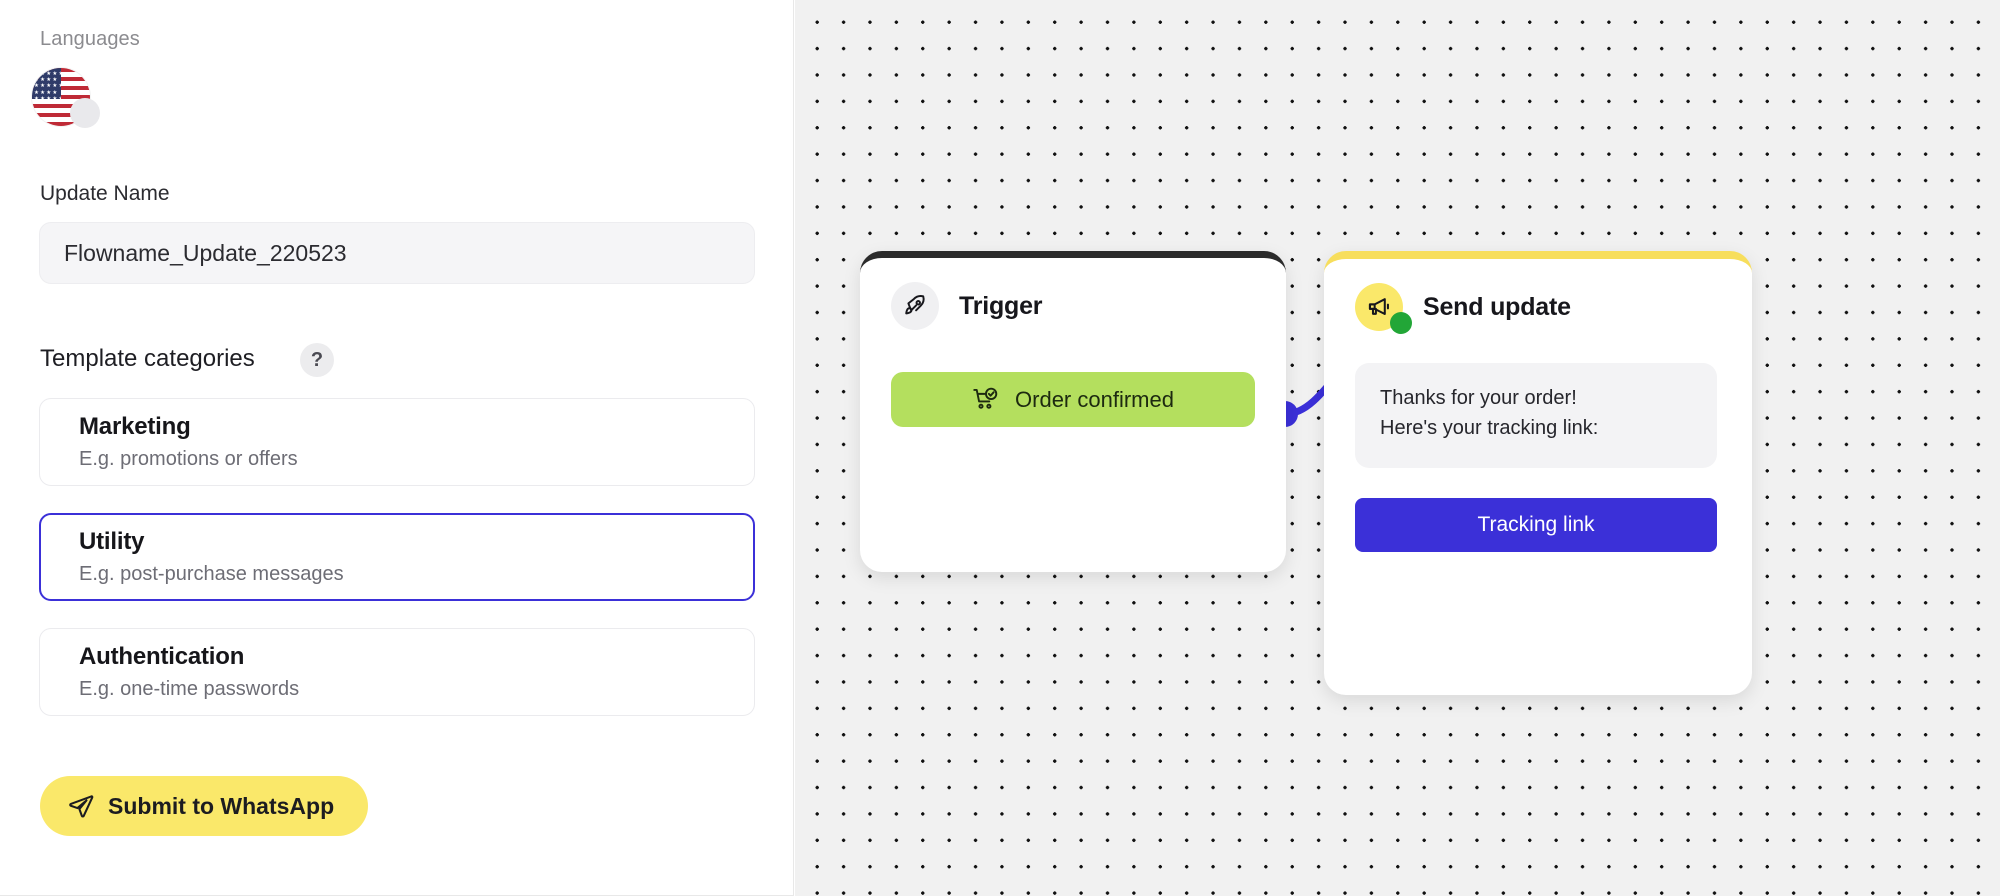 The width and height of the screenshot is (2000, 896). I want to click on rocket-icon, so click(915, 306).